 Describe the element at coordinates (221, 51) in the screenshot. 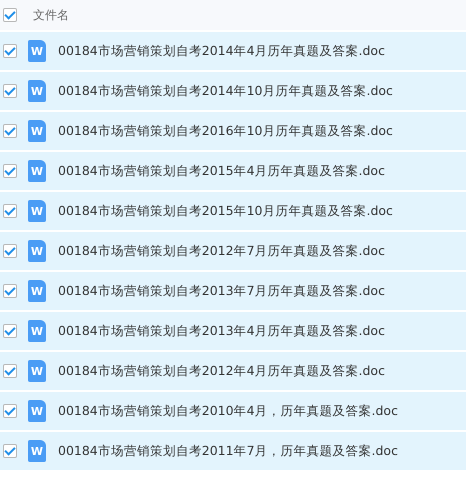

I see `file-name: 00184市场营销策划自考2014年4月历年真题及答案.doc` at that location.